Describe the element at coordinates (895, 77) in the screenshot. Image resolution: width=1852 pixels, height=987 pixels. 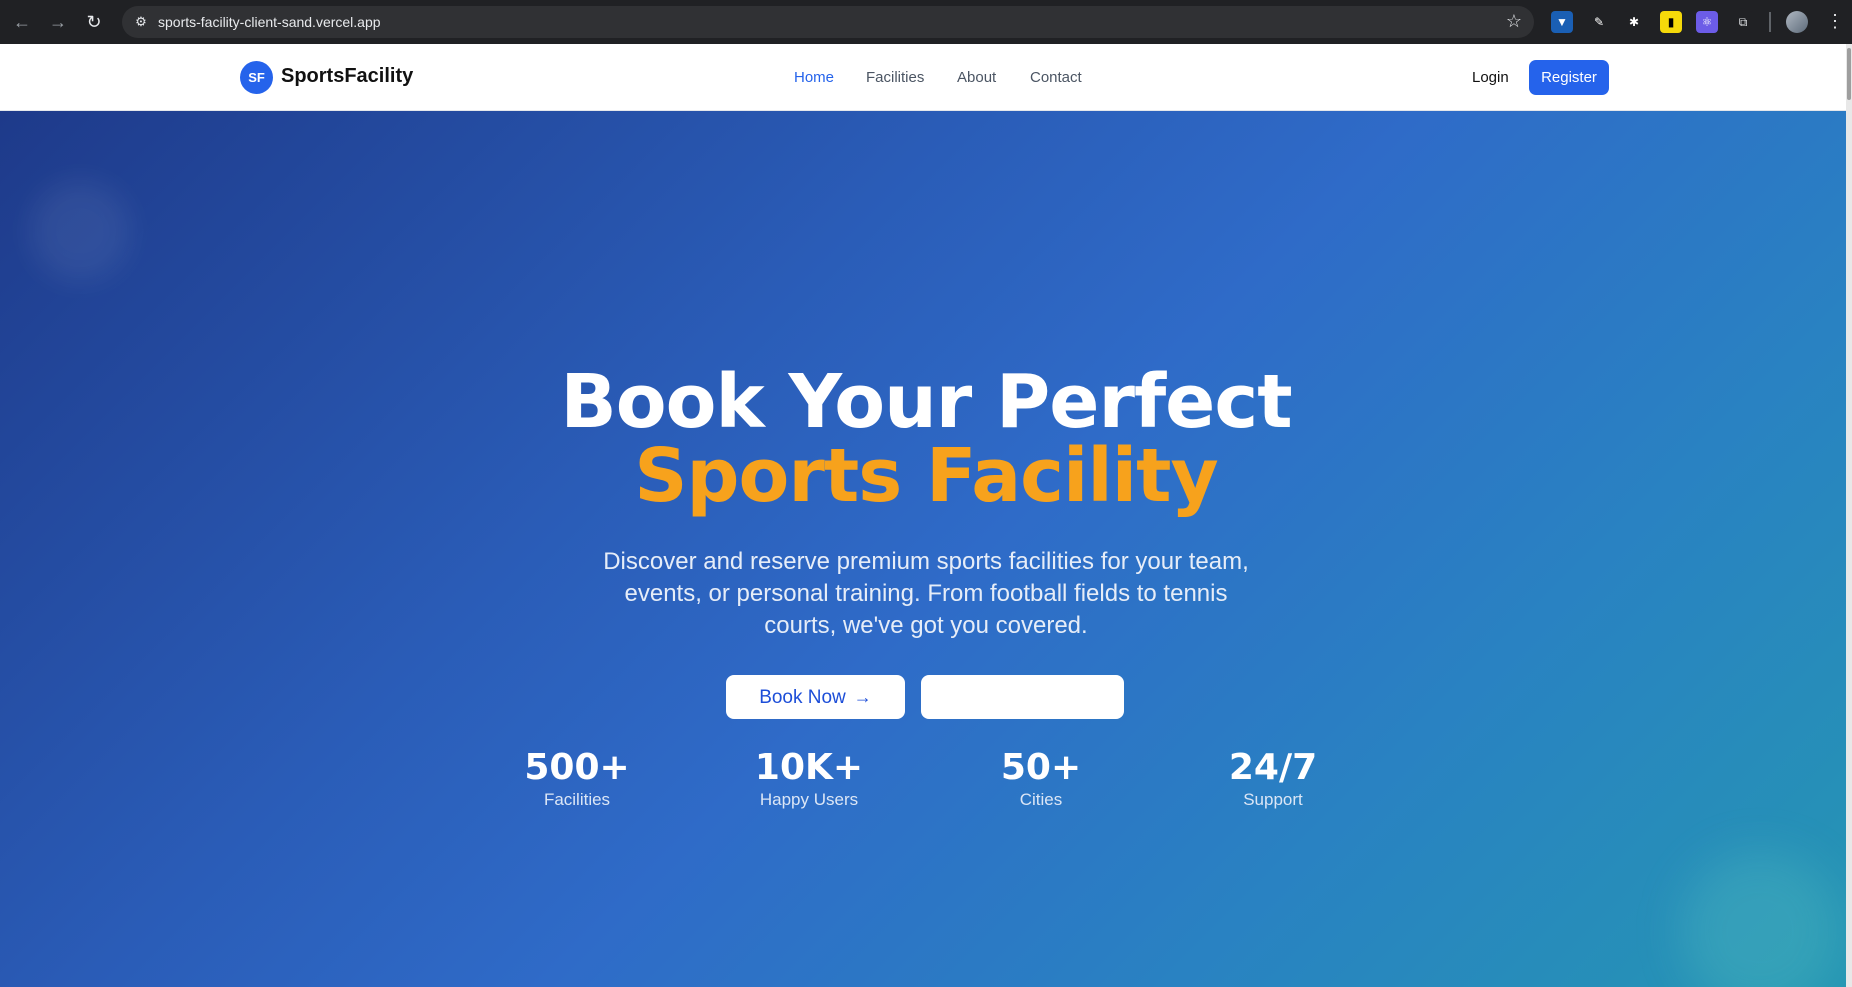
I see `nav-facilities: Facilities` at that location.